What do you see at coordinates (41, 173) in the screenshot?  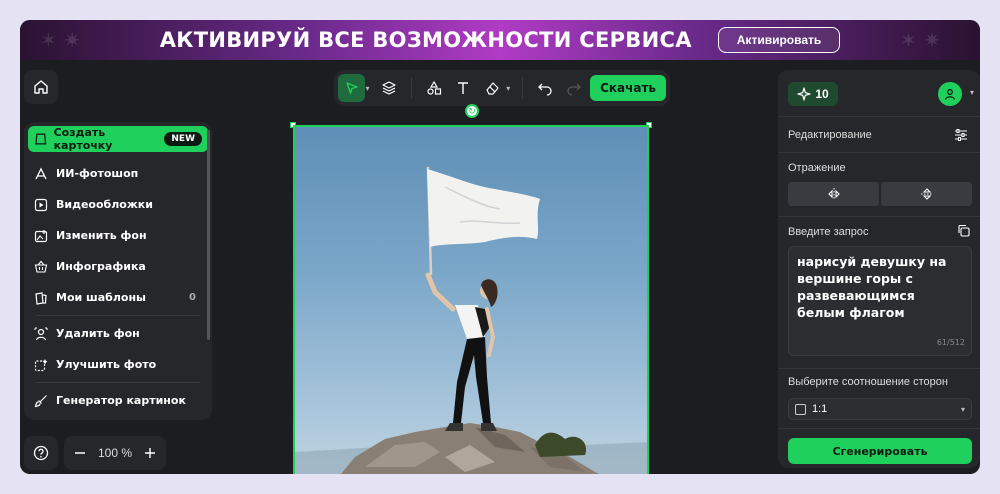 I see `ai-photoshop-icon` at bounding box center [41, 173].